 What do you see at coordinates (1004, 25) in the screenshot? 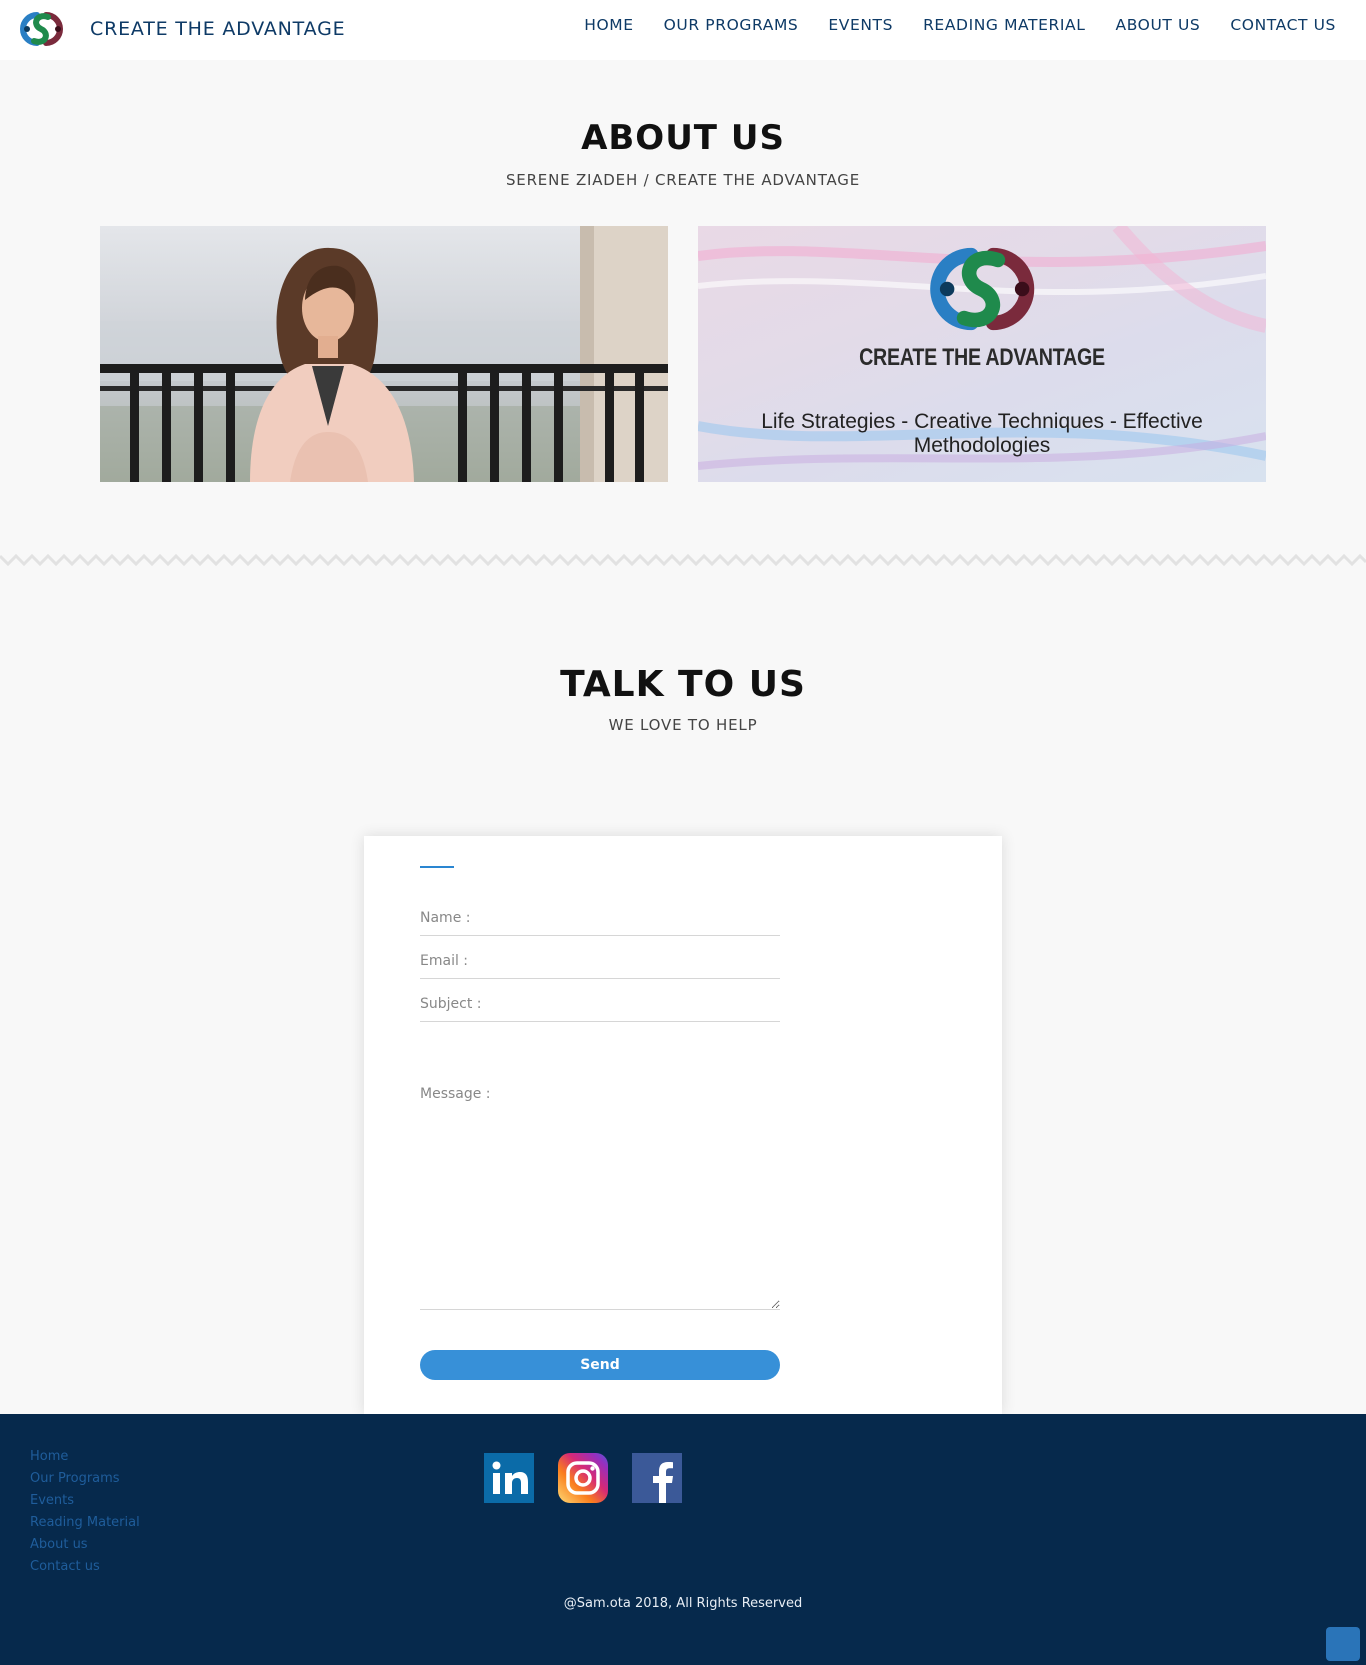
I see `nav-reading-material: READING MATERIAL` at bounding box center [1004, 25].